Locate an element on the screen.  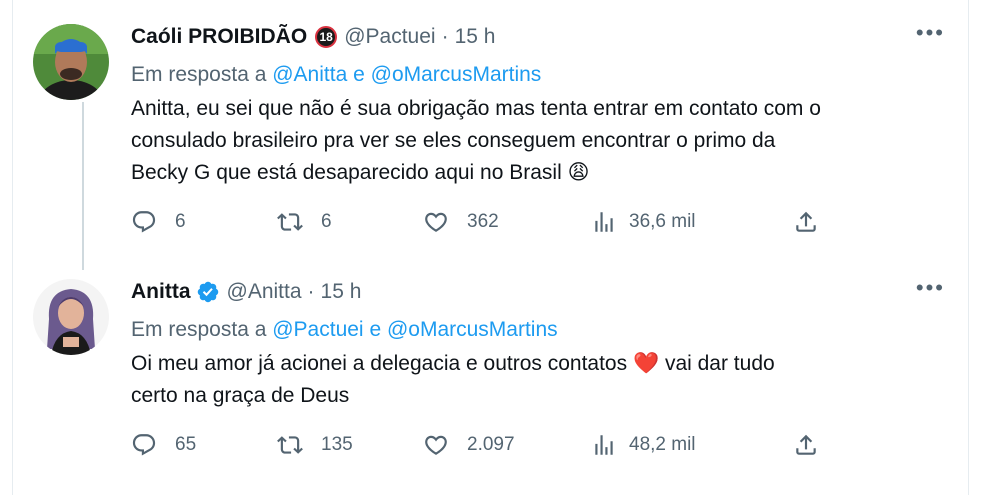
verified-badge-icon is located at coordinates (208, 292).